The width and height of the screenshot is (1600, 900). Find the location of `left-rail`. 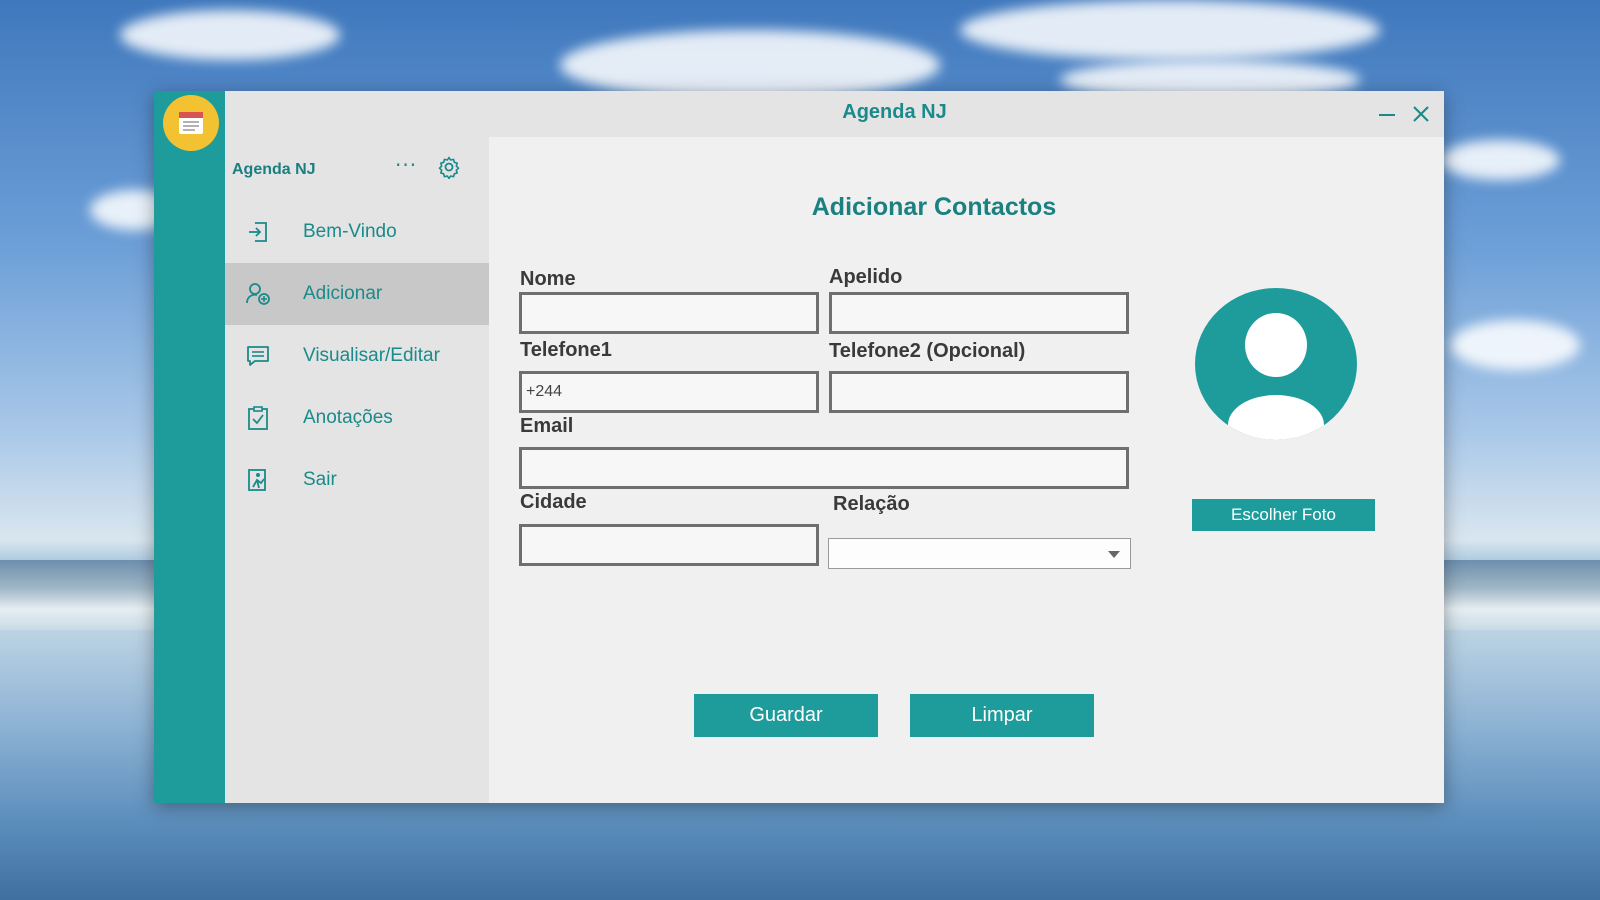

left-rail is located at coordinates (189, 447).